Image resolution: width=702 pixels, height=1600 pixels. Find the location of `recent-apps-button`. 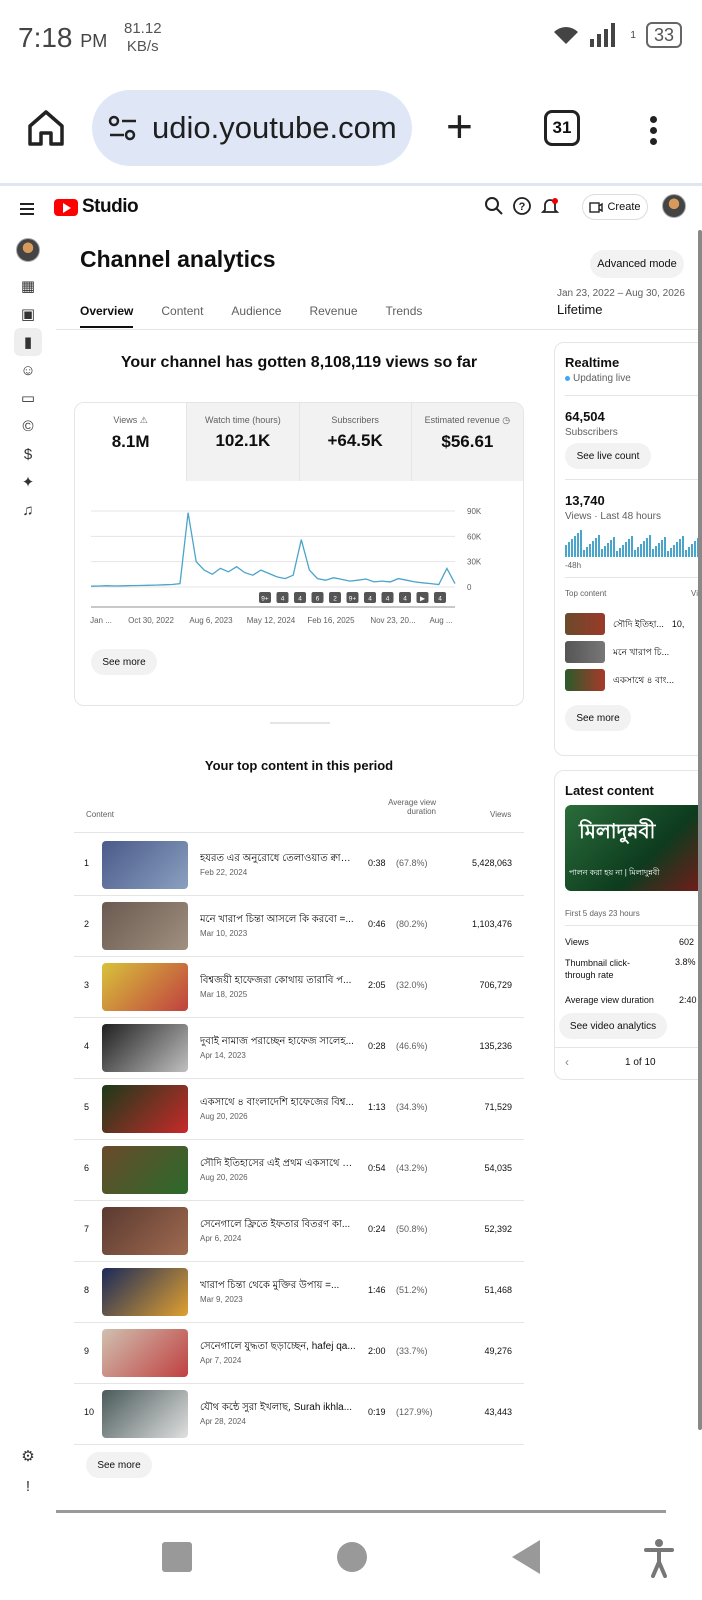

recent-apps-button is located at coordinates (177, 1557).